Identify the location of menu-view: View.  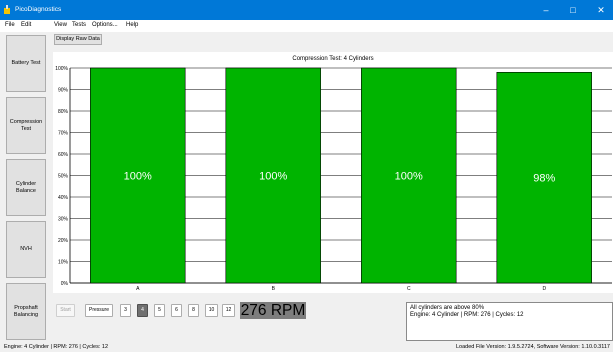
(60, 25).